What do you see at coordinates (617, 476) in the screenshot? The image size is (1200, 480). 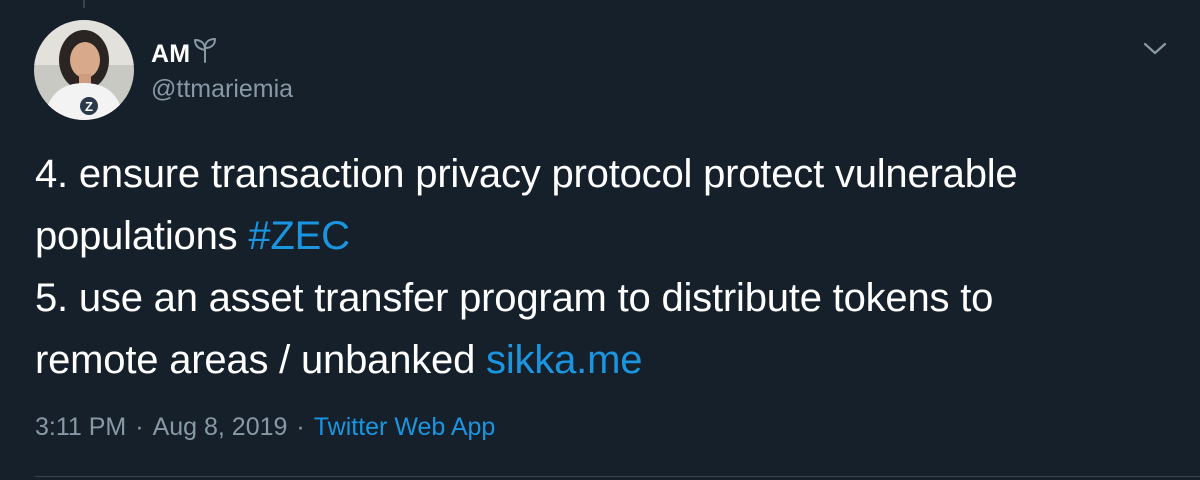 I see `divider` at bounding box center [617, 476].